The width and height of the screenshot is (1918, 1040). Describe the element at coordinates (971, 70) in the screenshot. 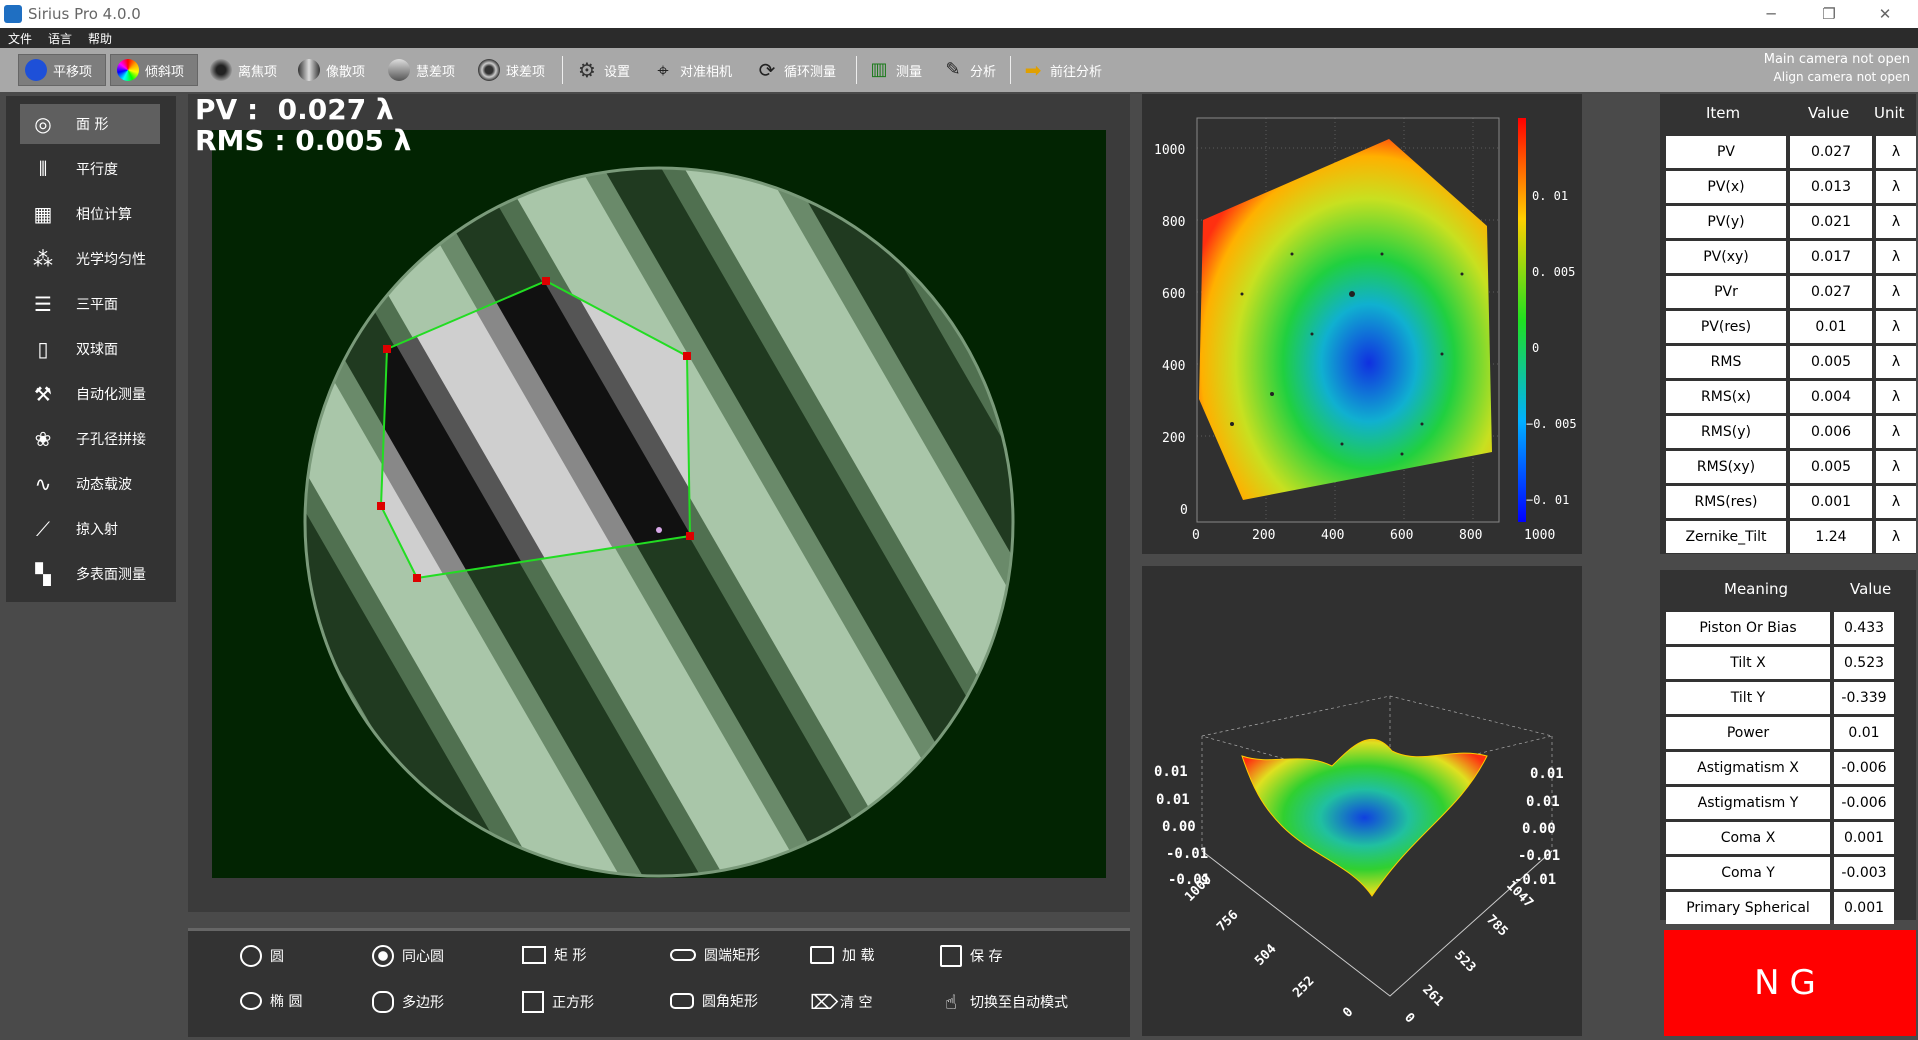

I see `toolbar-analyze-button: ✎ 分析` at that location.